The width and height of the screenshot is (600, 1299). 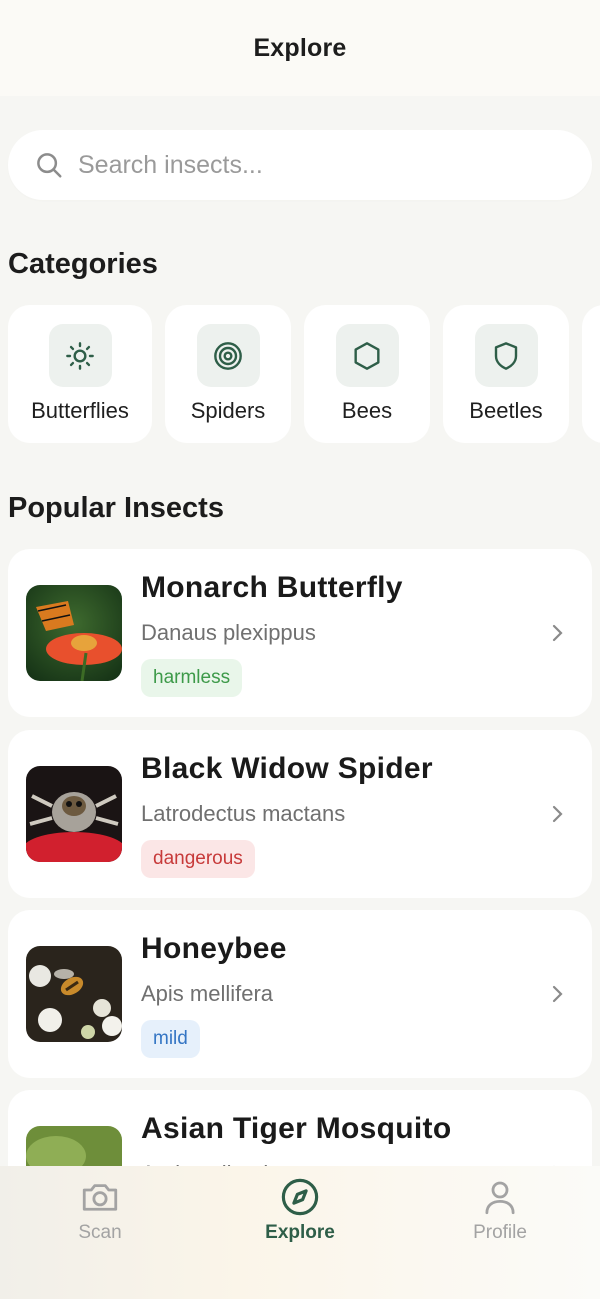 What do you see at coordinates (80, 410) in the screenshot?
I see `category-label: Butterflies` at bounding box center [80, 410].